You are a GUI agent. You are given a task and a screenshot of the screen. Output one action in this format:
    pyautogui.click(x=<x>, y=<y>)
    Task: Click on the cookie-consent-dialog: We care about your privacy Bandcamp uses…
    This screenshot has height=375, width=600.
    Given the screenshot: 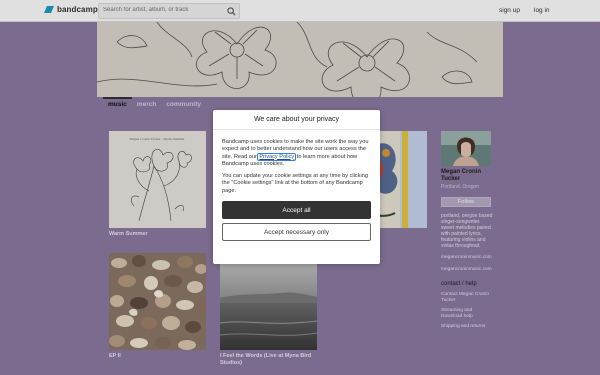 What is the action you would take?
    pyautogui.click(x=296, y=187)
    